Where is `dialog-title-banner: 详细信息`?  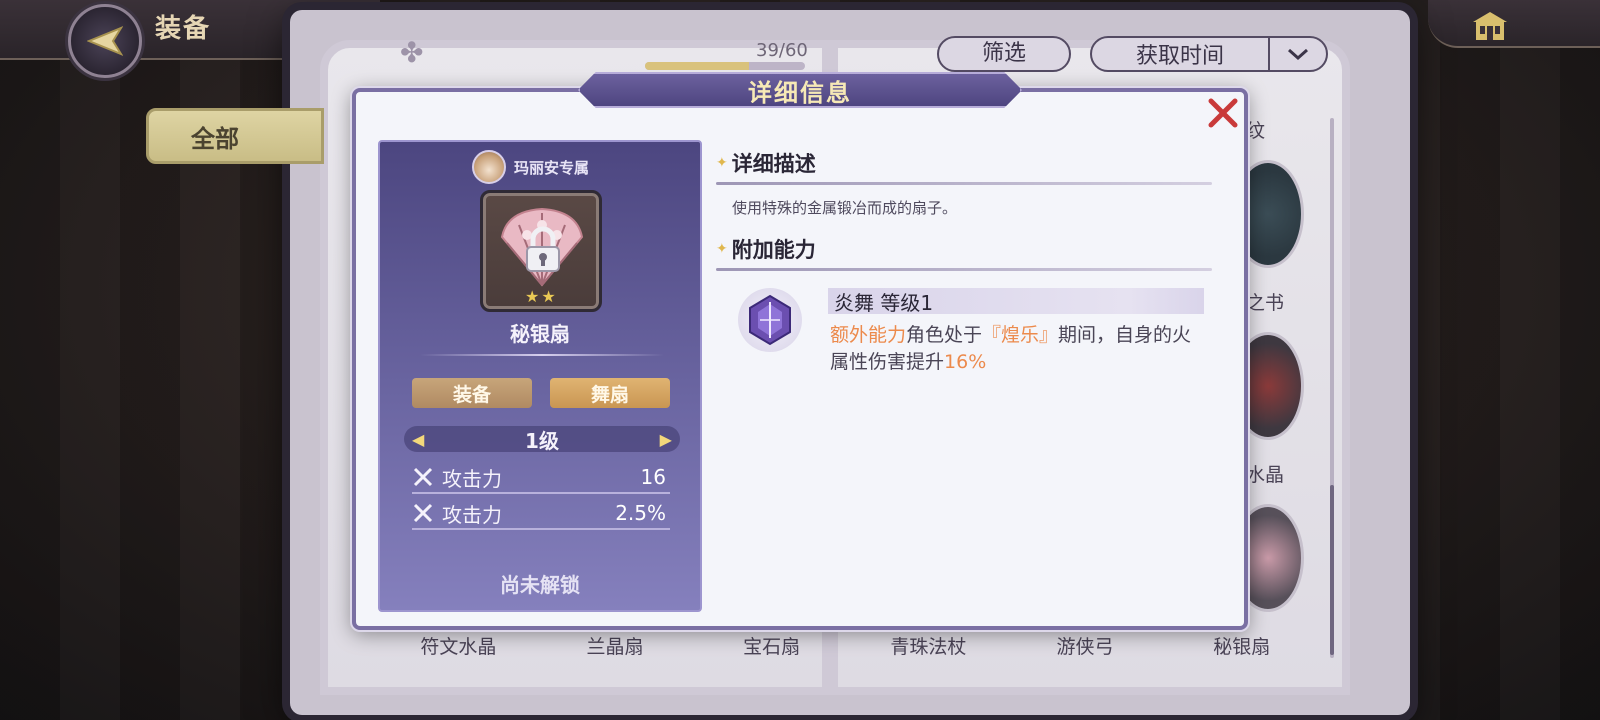 dialog-title-banner: 详细信息 is located at coordinates (800, 90).